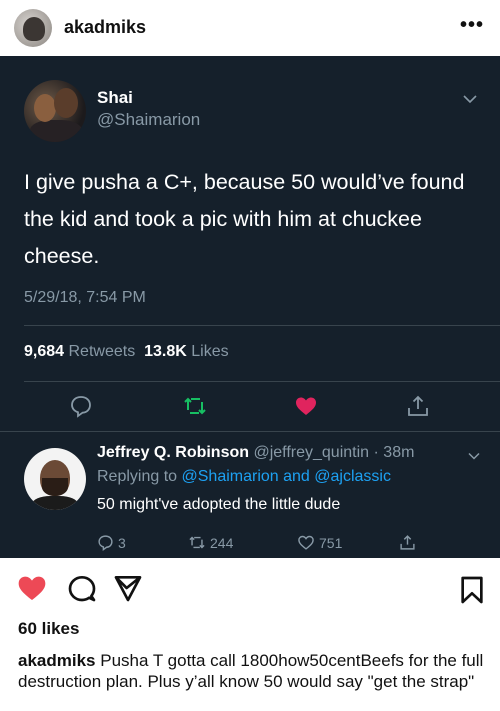  Describe the element at coordinates (222, 542) in the screenshot. I see `reply-retweet-count: 244` at that location.